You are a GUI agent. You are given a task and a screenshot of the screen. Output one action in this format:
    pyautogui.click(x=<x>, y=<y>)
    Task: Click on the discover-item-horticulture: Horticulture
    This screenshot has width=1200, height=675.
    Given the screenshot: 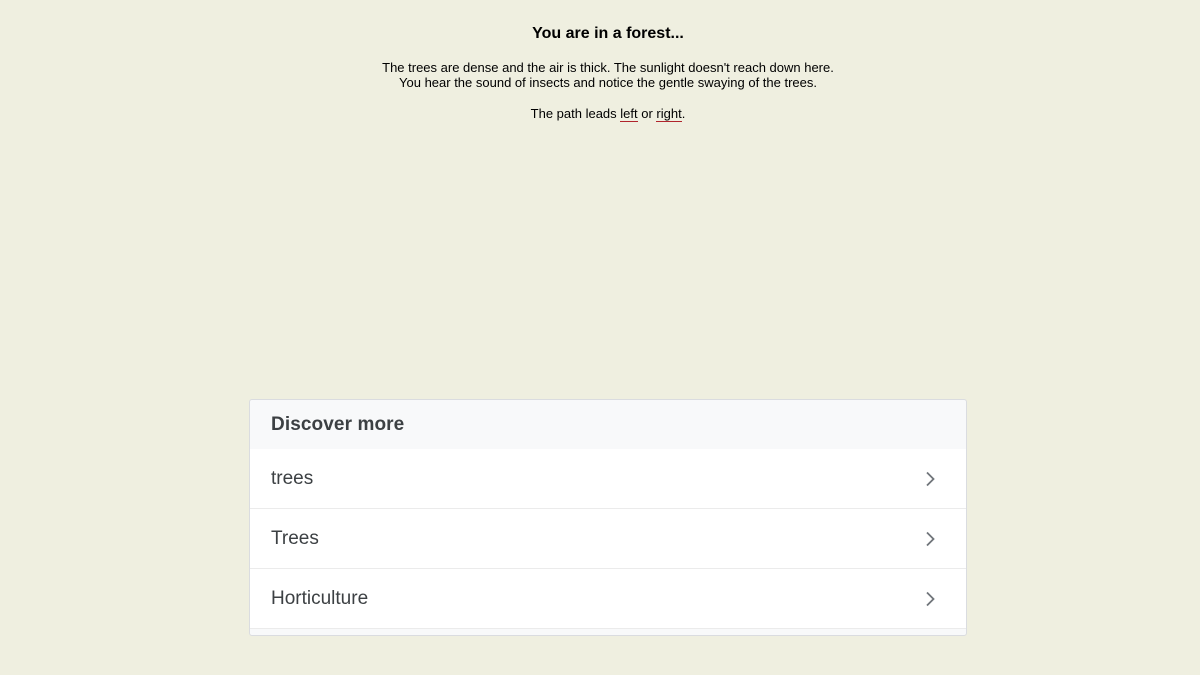 What is the action you would take?
    pyautogui.click(x=608, y=599)
    